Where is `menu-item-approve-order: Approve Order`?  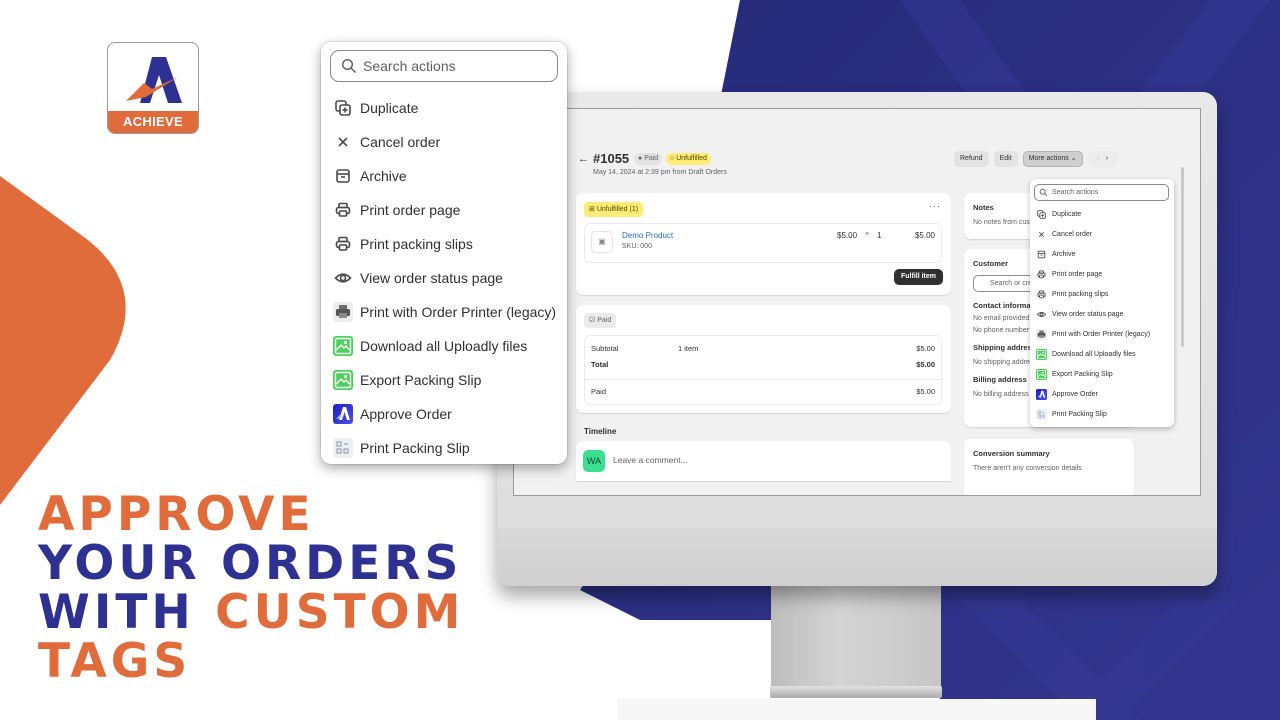 menu-item-approve-order: Approve Order is located at coordinates (1102, 394).